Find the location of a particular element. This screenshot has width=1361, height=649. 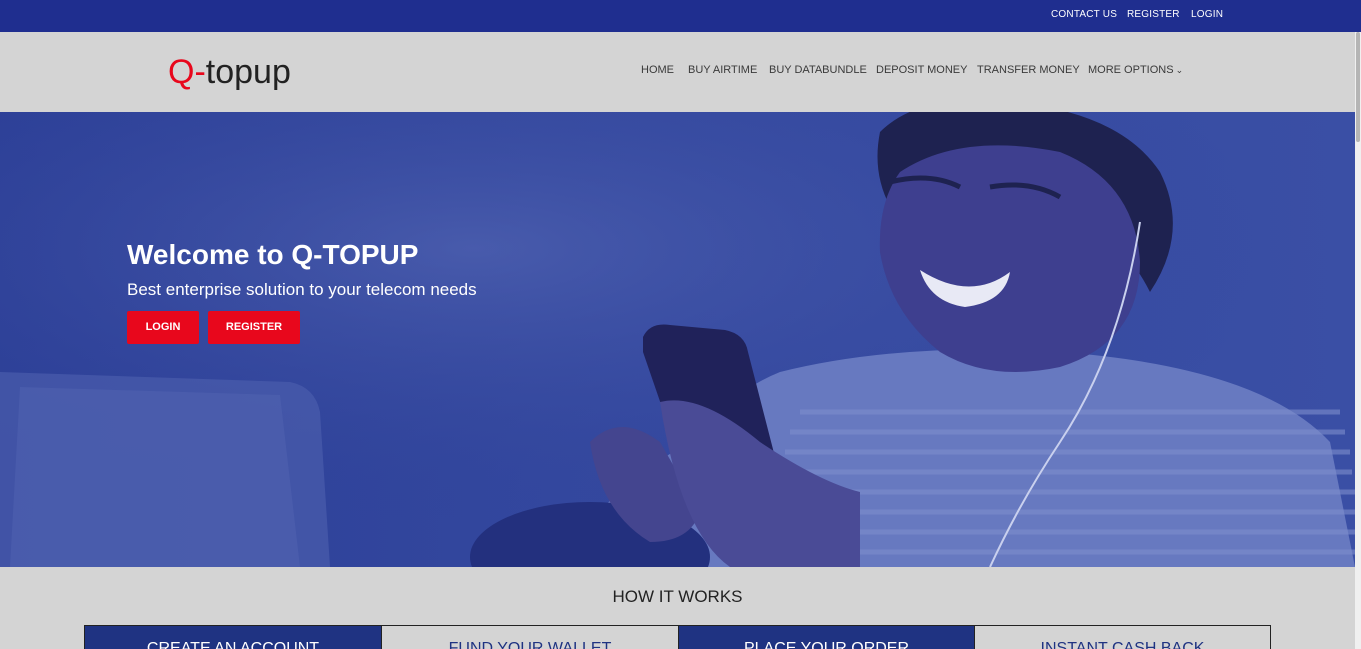

nav-more-options-label: MORE OPTIONS is located at coordinates (1131, 70).